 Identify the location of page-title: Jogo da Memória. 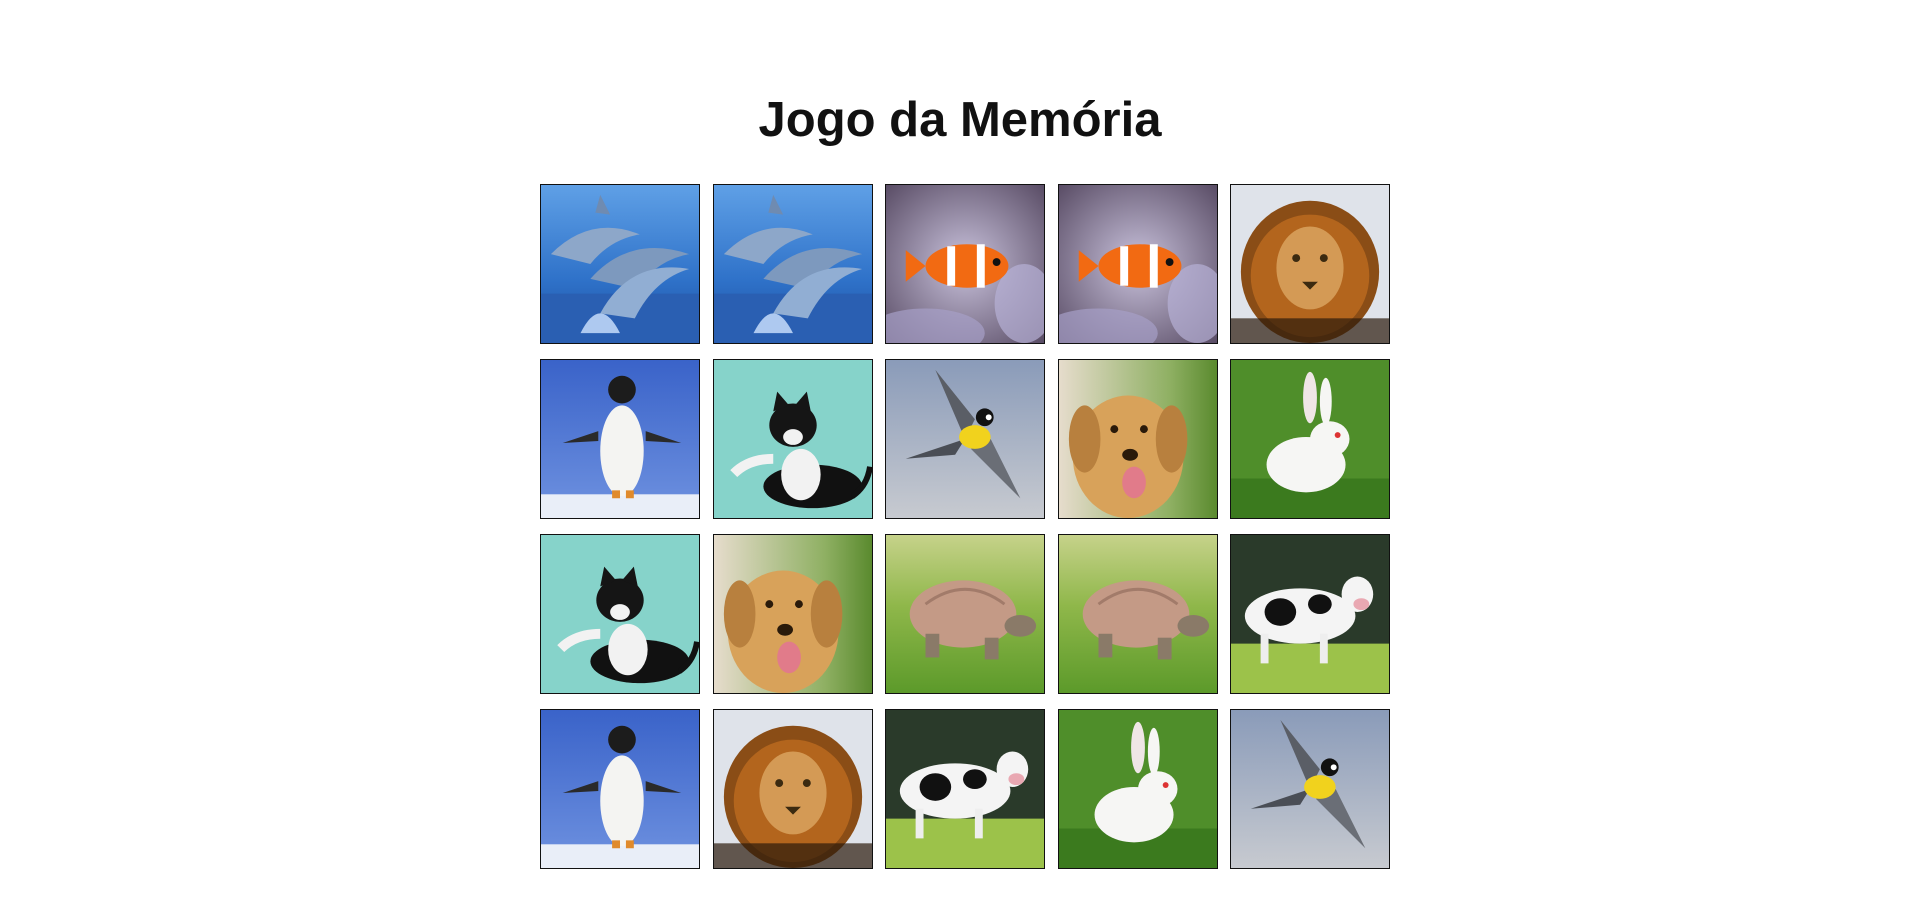
(960, 120).